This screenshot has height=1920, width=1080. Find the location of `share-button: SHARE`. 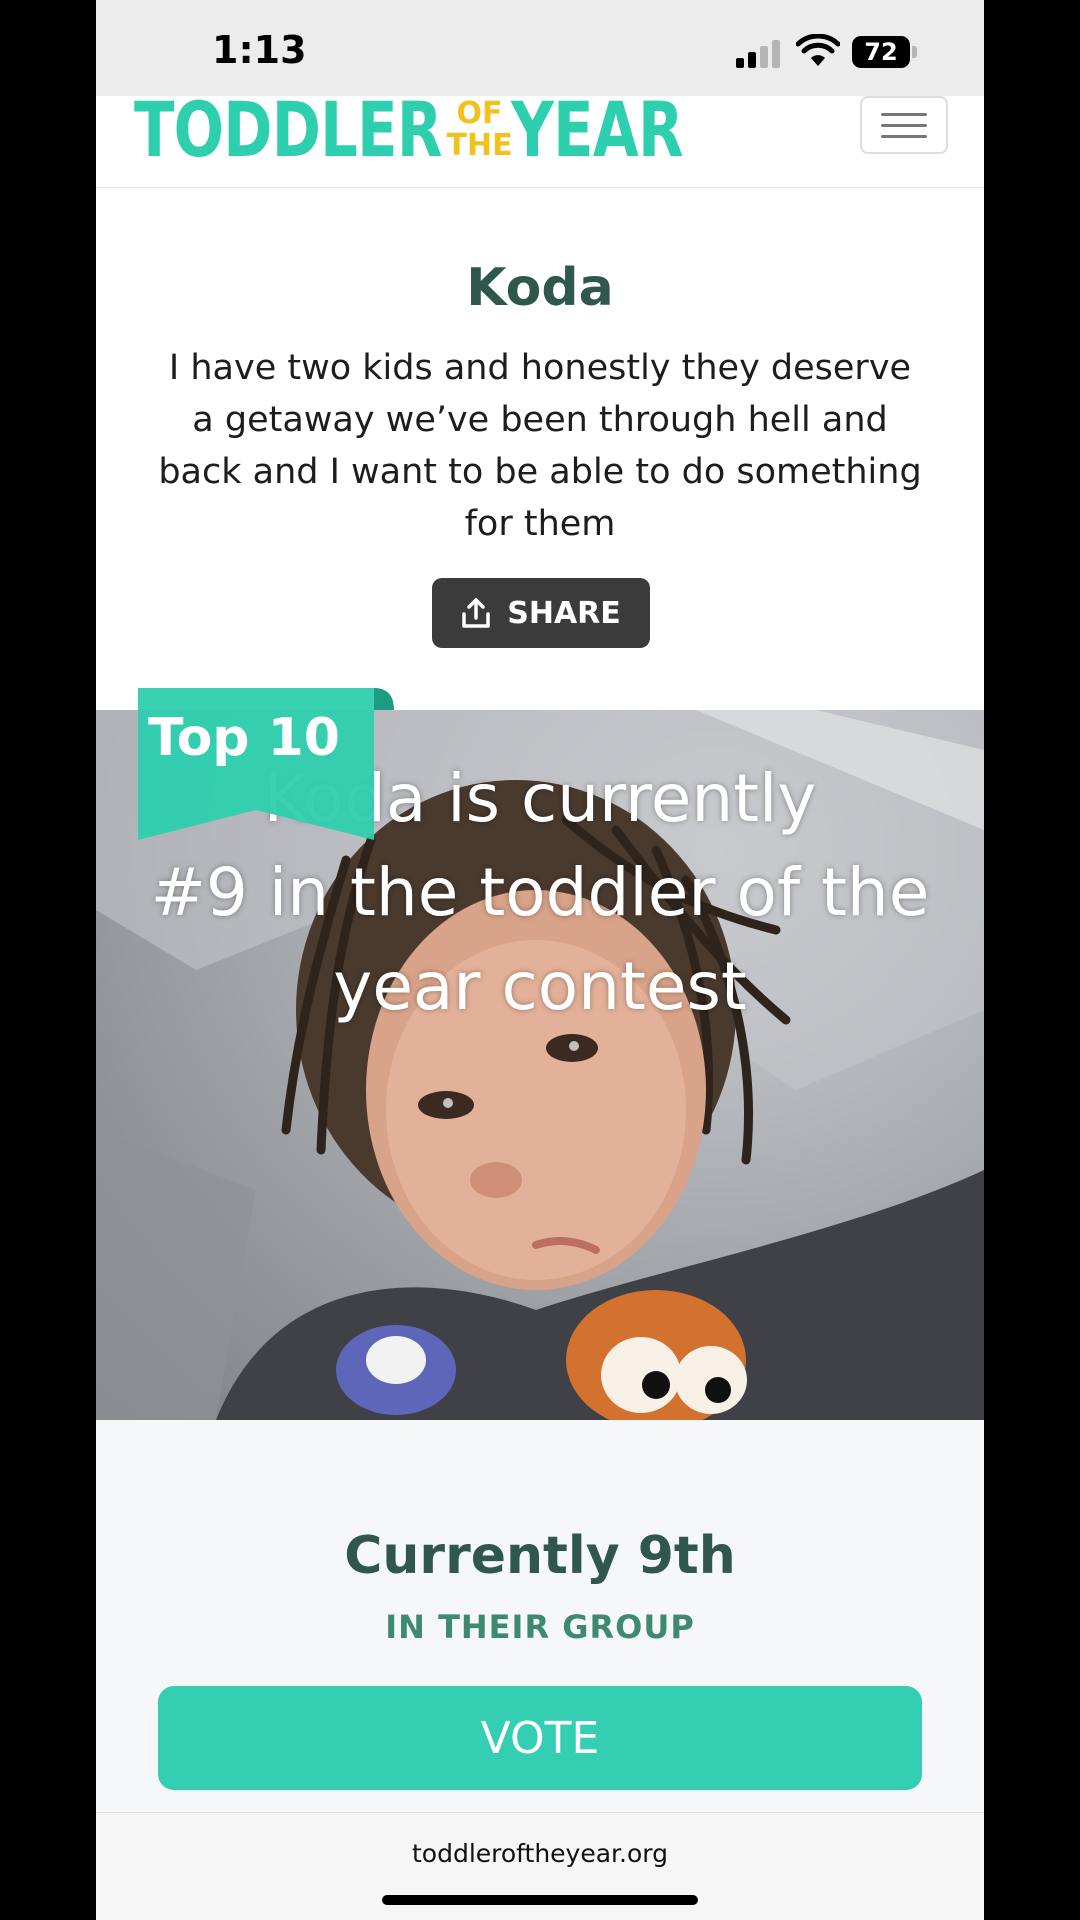

share-button: SHARE is located at coordinates (541, 613).